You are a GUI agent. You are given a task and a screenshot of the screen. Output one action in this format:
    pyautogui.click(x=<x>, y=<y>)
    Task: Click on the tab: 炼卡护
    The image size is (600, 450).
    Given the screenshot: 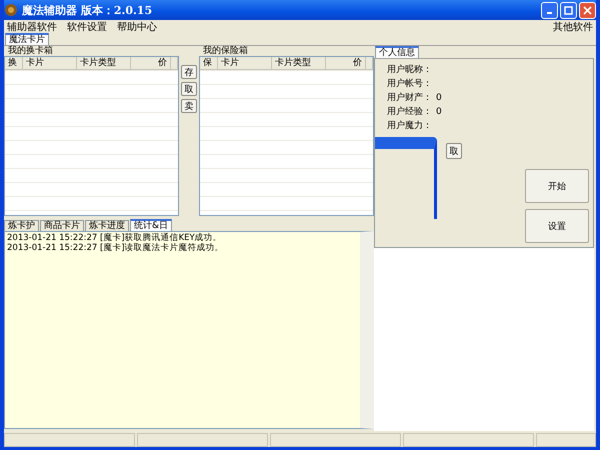 What is the action you would take?
    pyautogui.click(x=21, y=225)
    